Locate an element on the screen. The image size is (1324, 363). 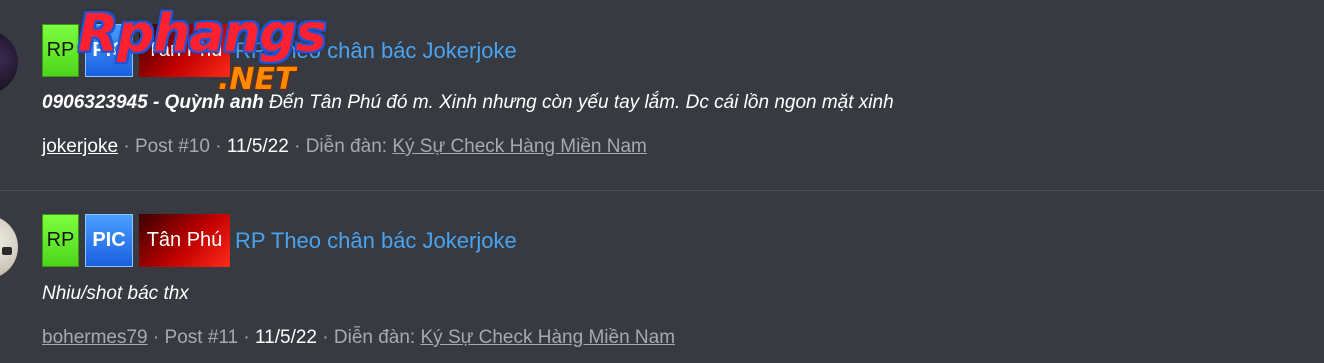
author-link: jokerjoke is located at coordinates (80, 146).